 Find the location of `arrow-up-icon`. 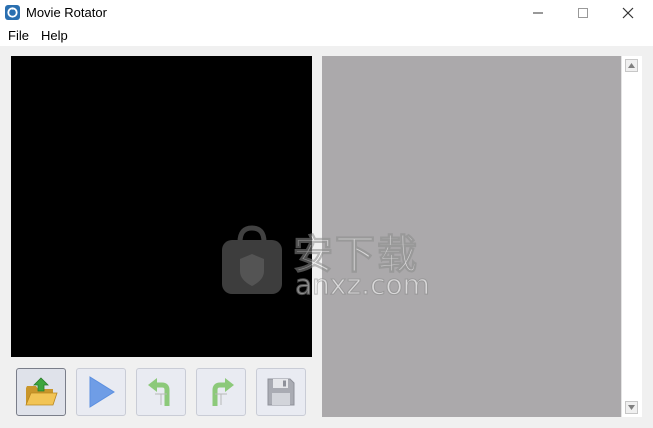

arrow-up-icon is located at coordinates (631, 65).